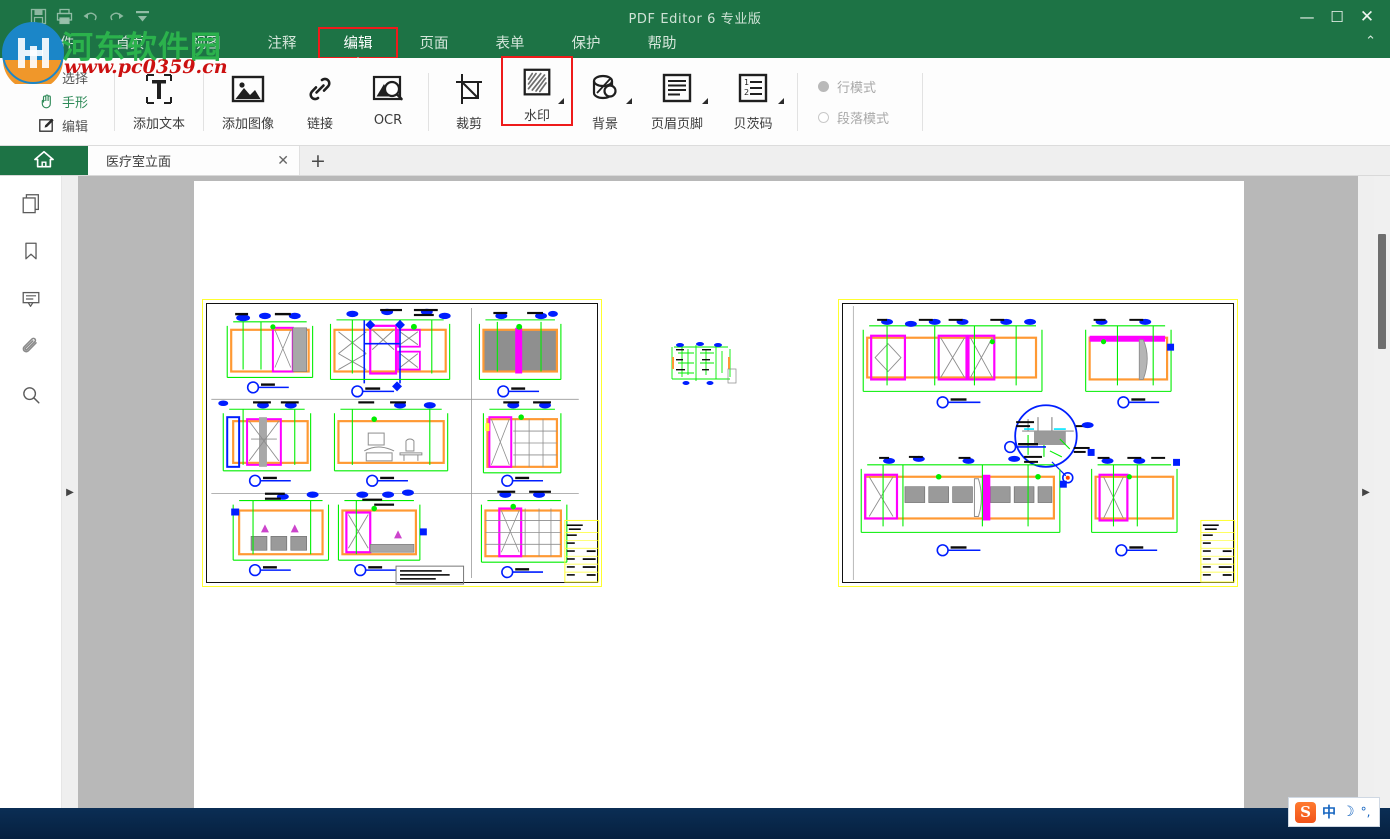 The height and width of the screenshot is (839, 1390). What do you see at coordinates (282, 43) in the screenshot?
I see `tab-comment: 注释` at bounding box center [282, 43].